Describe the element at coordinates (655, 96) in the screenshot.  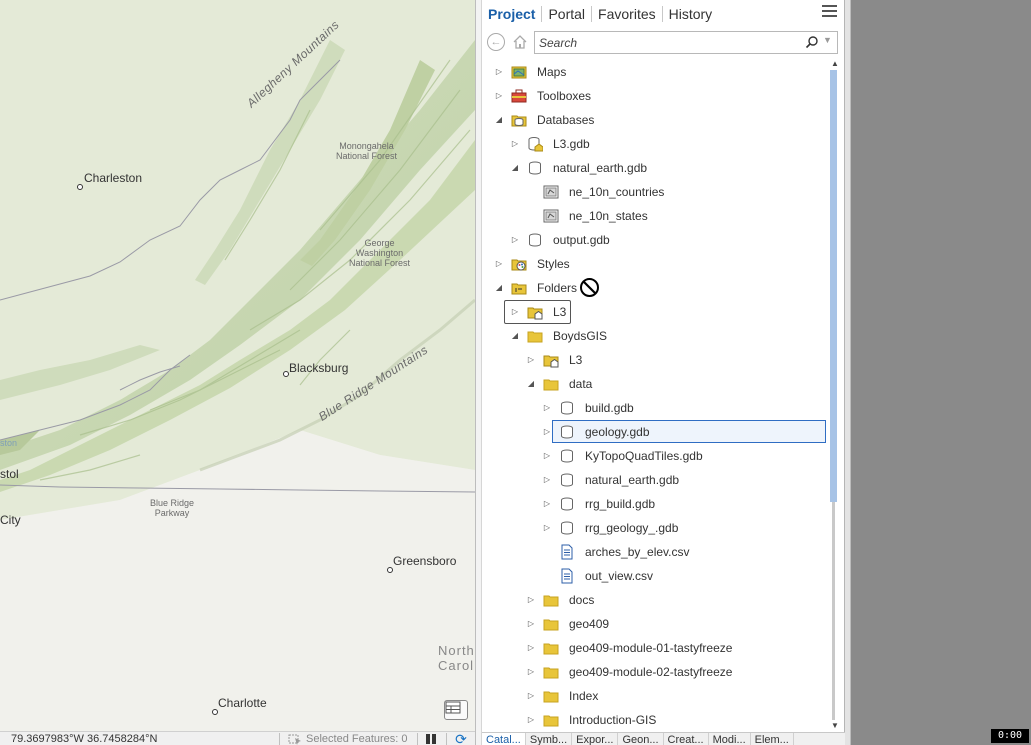
I see `tree-item: ▷ Toolboxes` at that location.